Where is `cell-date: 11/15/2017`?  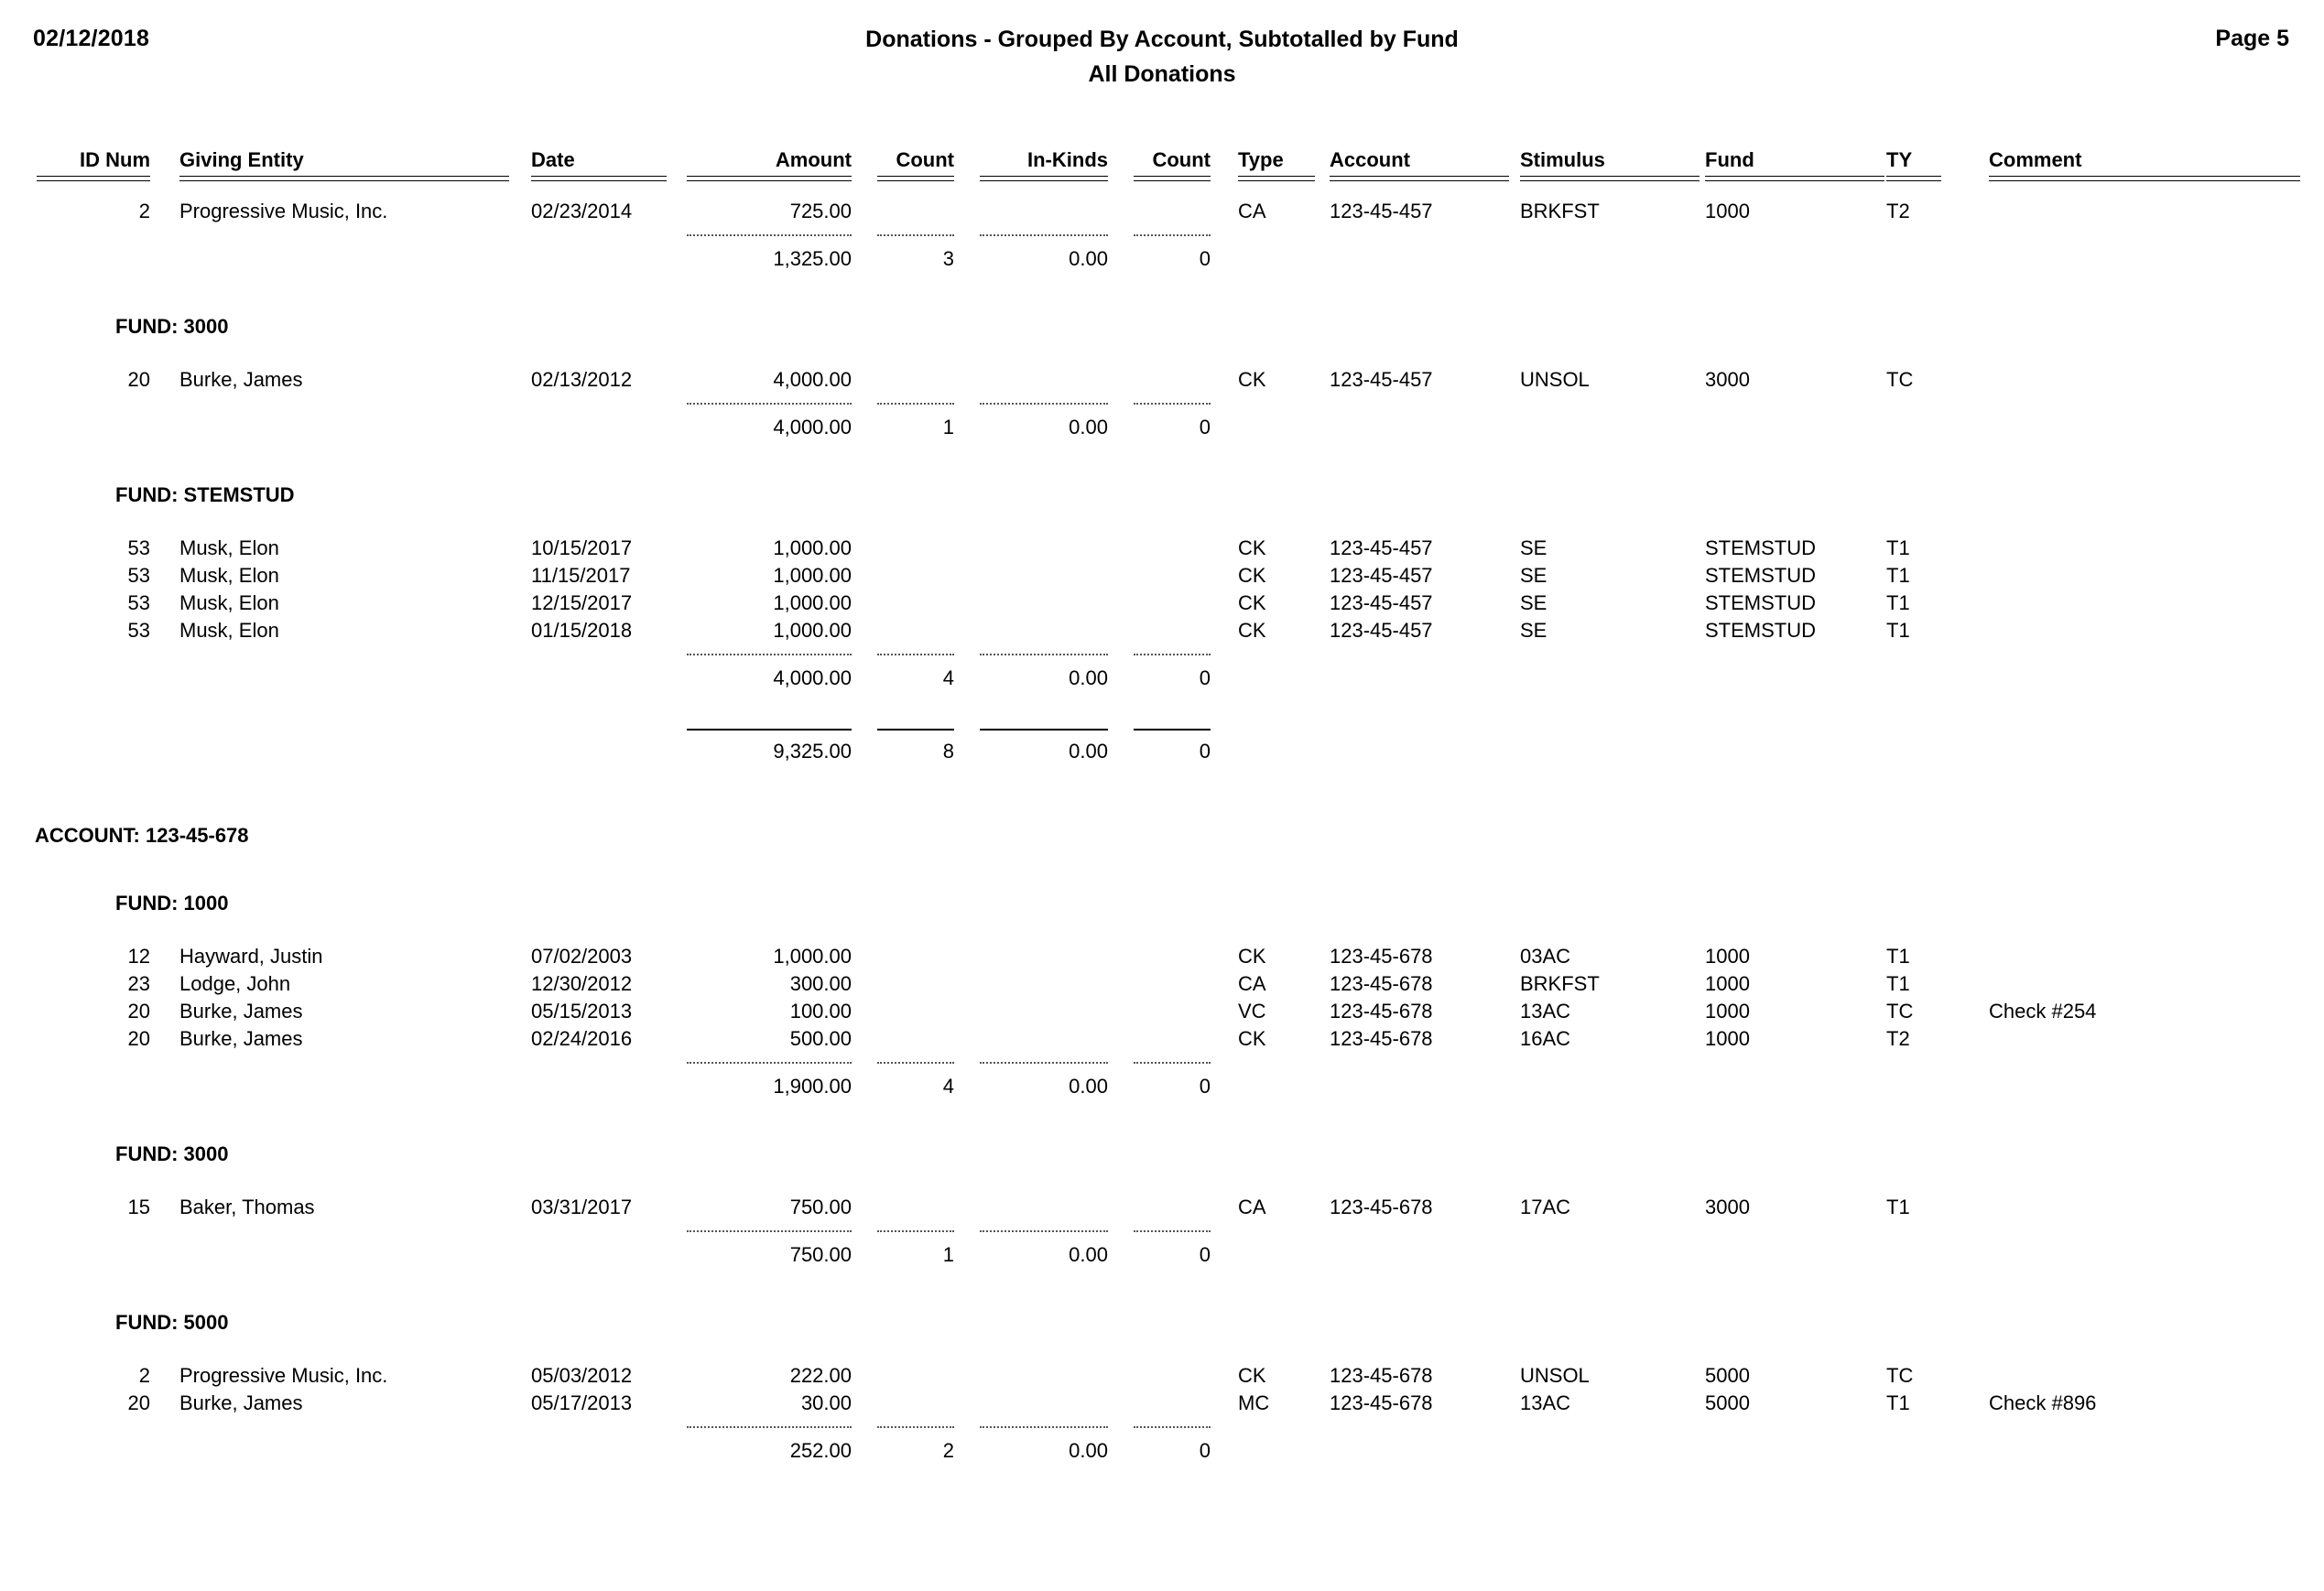 cell-date: 11/15/2017 is located at coordinates (581, 575).